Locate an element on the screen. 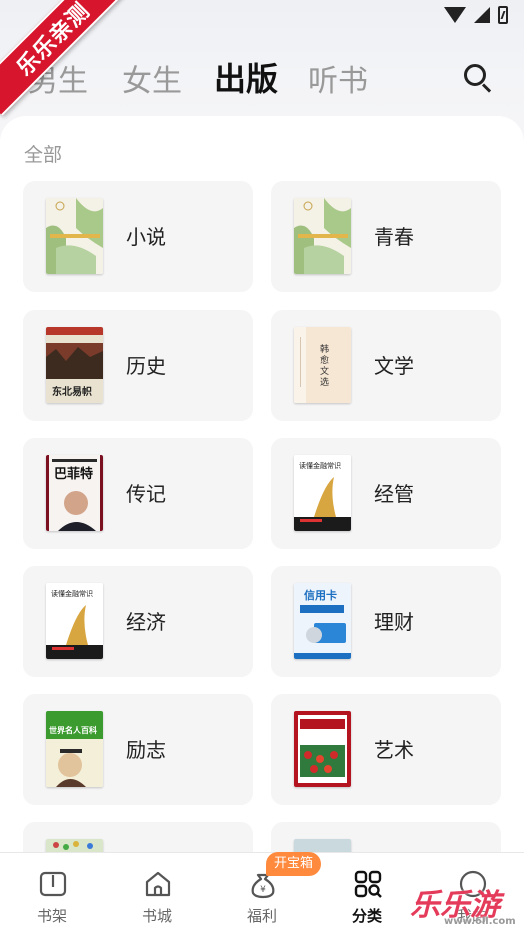  book-cover-icon: 世界名人百科 is located at coordinates (74, 749).